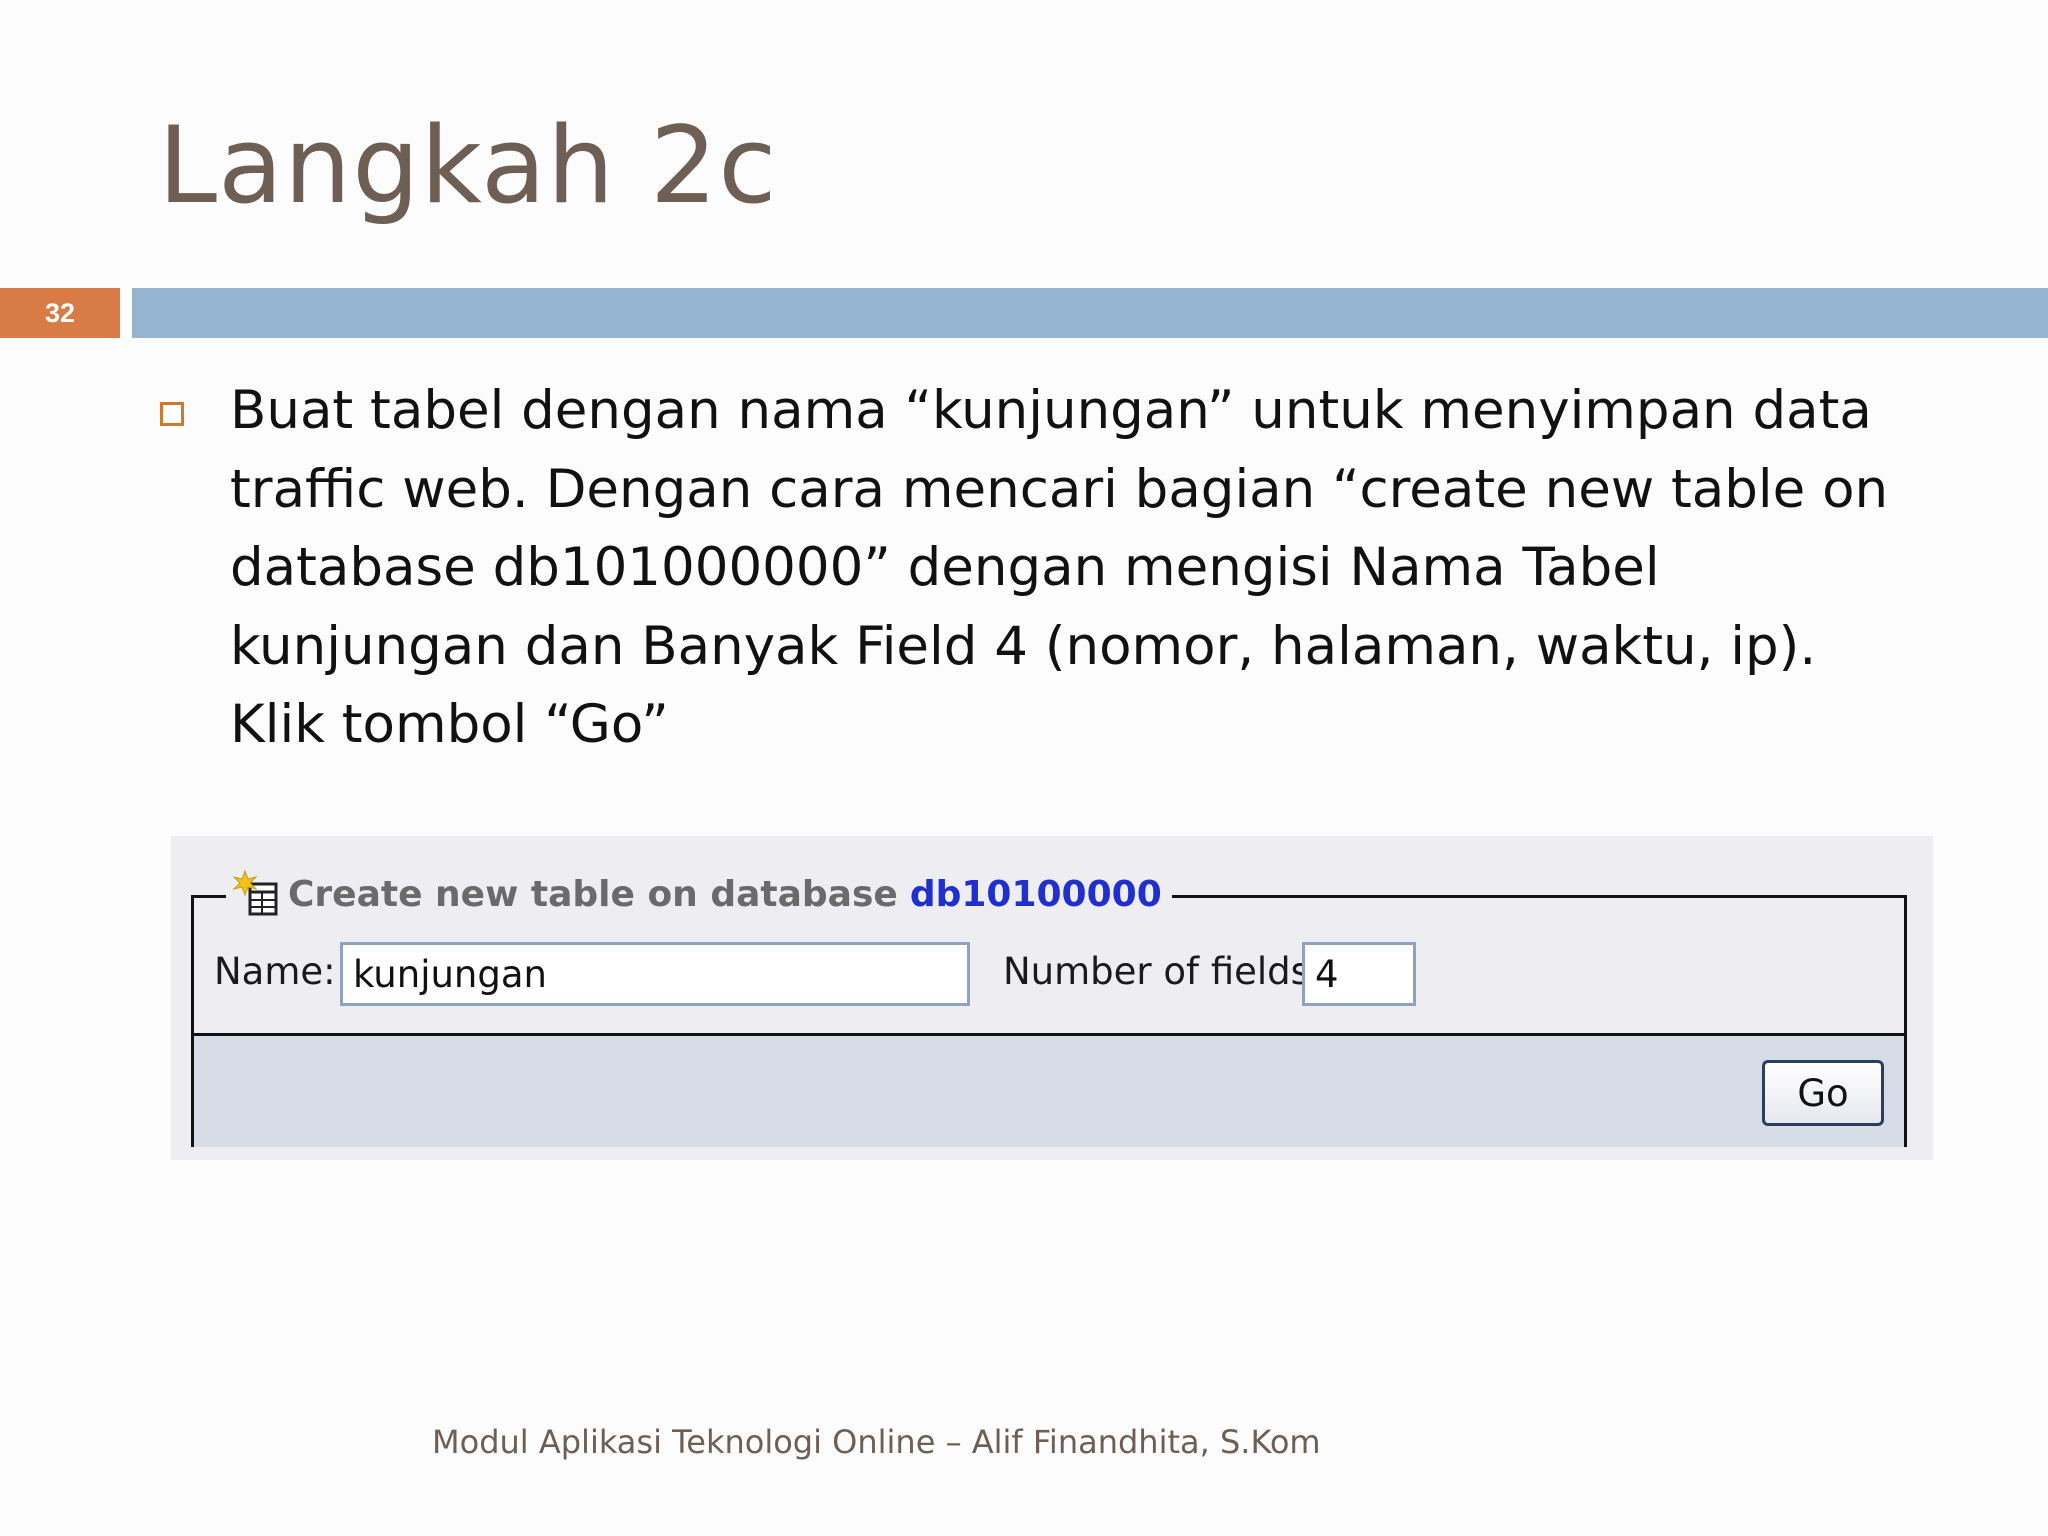 This screenshot has width=2048, height=1536. Describe the element at coordinates (593, 894) in the screenshot. I see `legend-label: Create new table on database` at that location.